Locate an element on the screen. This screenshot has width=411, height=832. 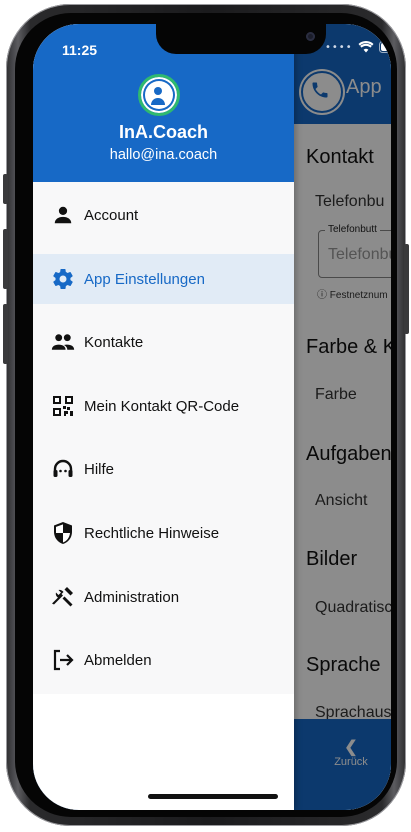
menu-label-administration: Administration is located at coordinates (132, 597).